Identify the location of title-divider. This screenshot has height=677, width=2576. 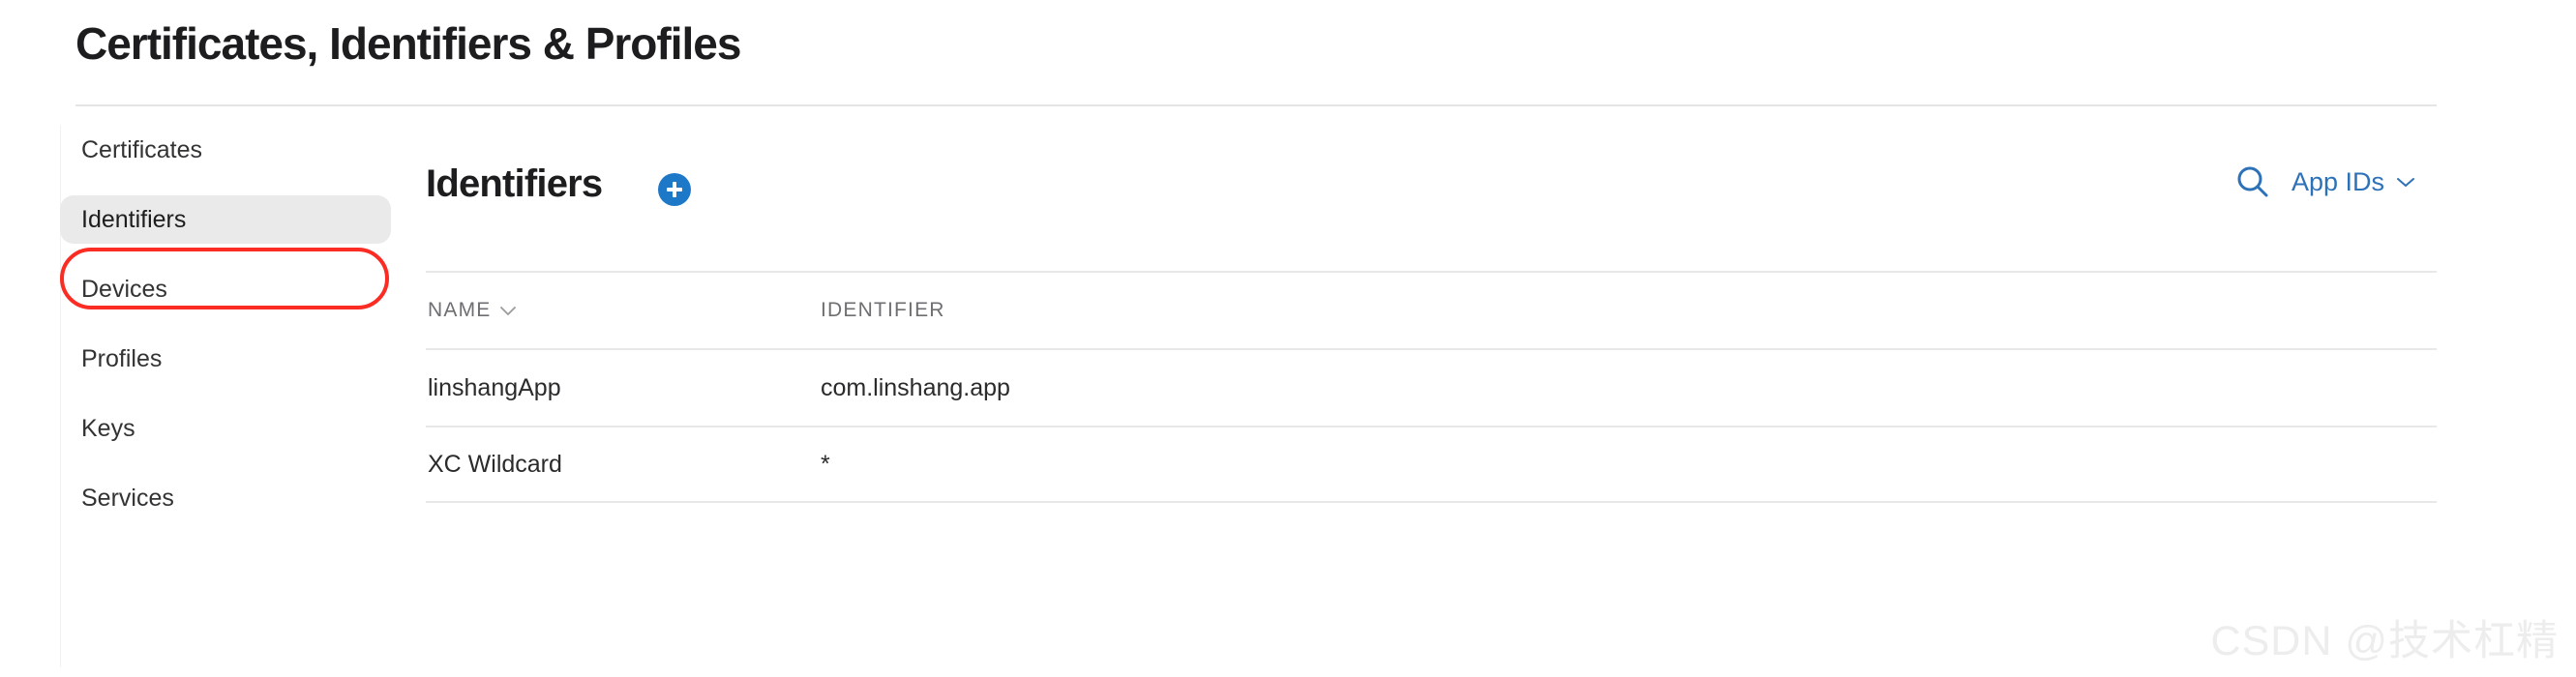
(1256, 105).